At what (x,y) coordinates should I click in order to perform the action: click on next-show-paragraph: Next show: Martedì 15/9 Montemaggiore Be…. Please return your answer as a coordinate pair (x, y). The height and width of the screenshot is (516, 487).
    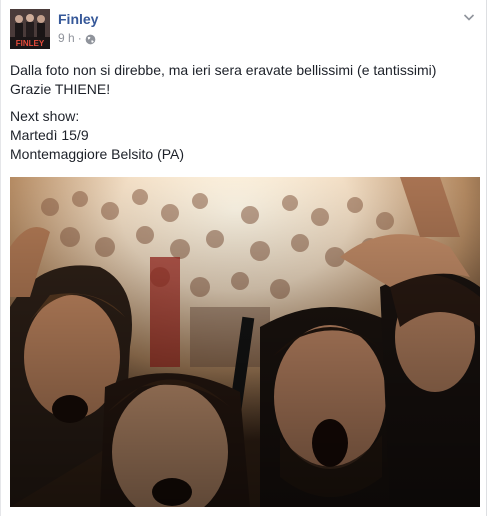
    Looking at the image, I should click on (243, 135).